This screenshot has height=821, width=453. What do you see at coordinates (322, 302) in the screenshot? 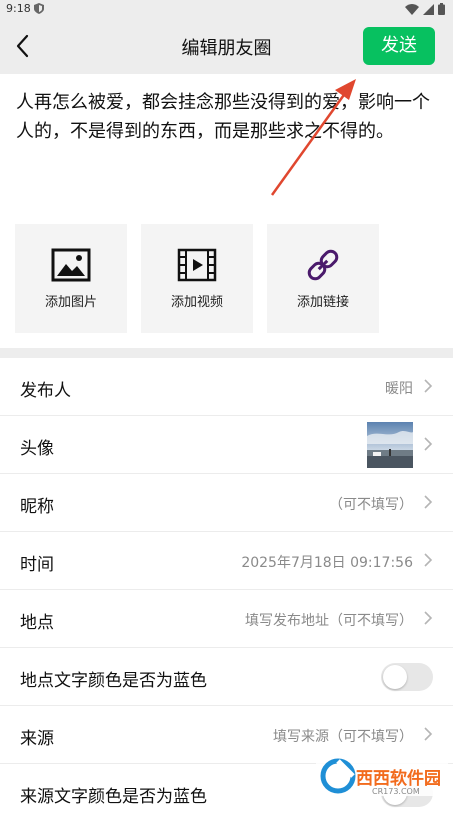
I see `add-link-label: 添加链接` at bounding box center [322, 302].